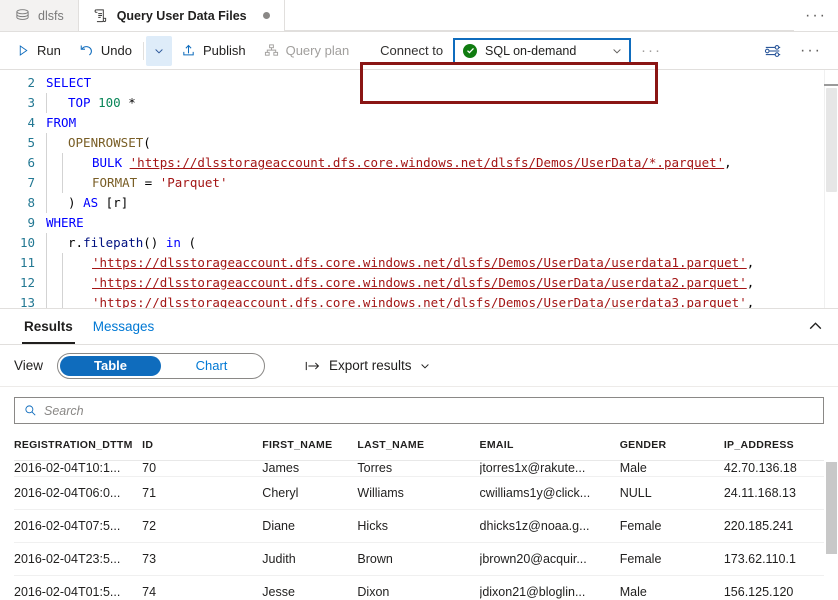  I want to click on undo-button: Undo, so click(105, 51).